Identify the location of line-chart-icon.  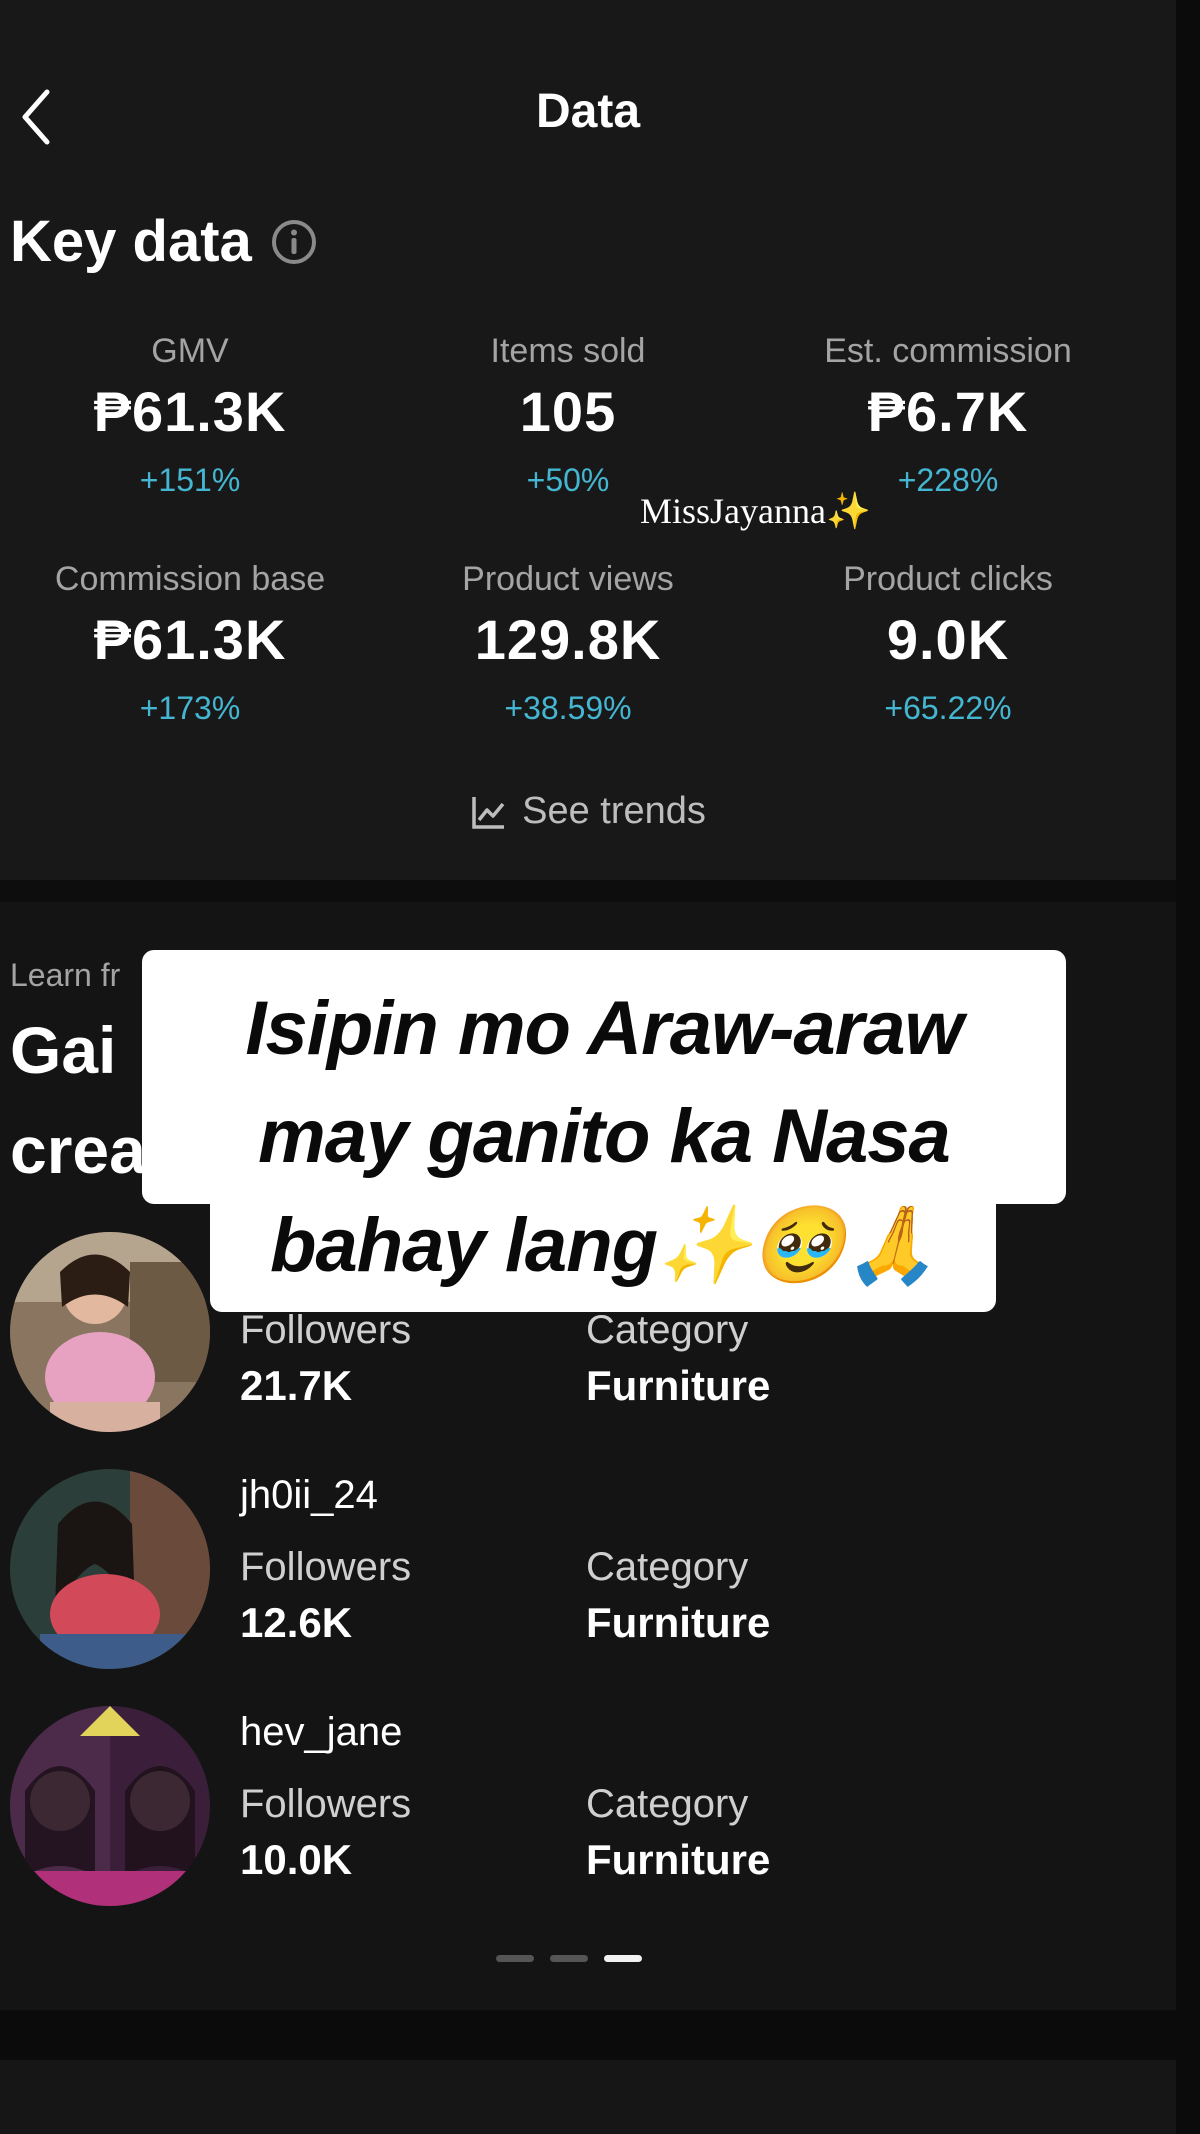
(488, 812).